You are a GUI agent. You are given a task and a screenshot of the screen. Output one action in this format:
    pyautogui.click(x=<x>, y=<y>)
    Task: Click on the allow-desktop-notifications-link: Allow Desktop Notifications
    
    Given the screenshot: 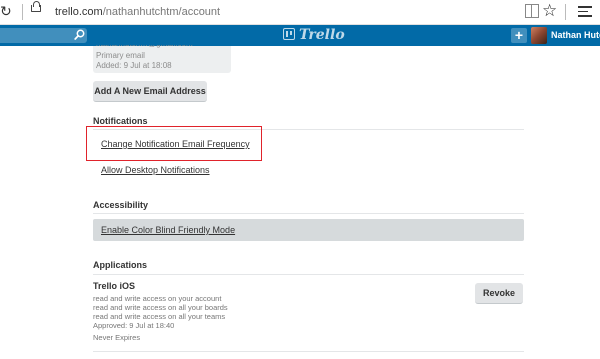 What is the action you would take?
    pyautogui.click(x=155, y=170)
    